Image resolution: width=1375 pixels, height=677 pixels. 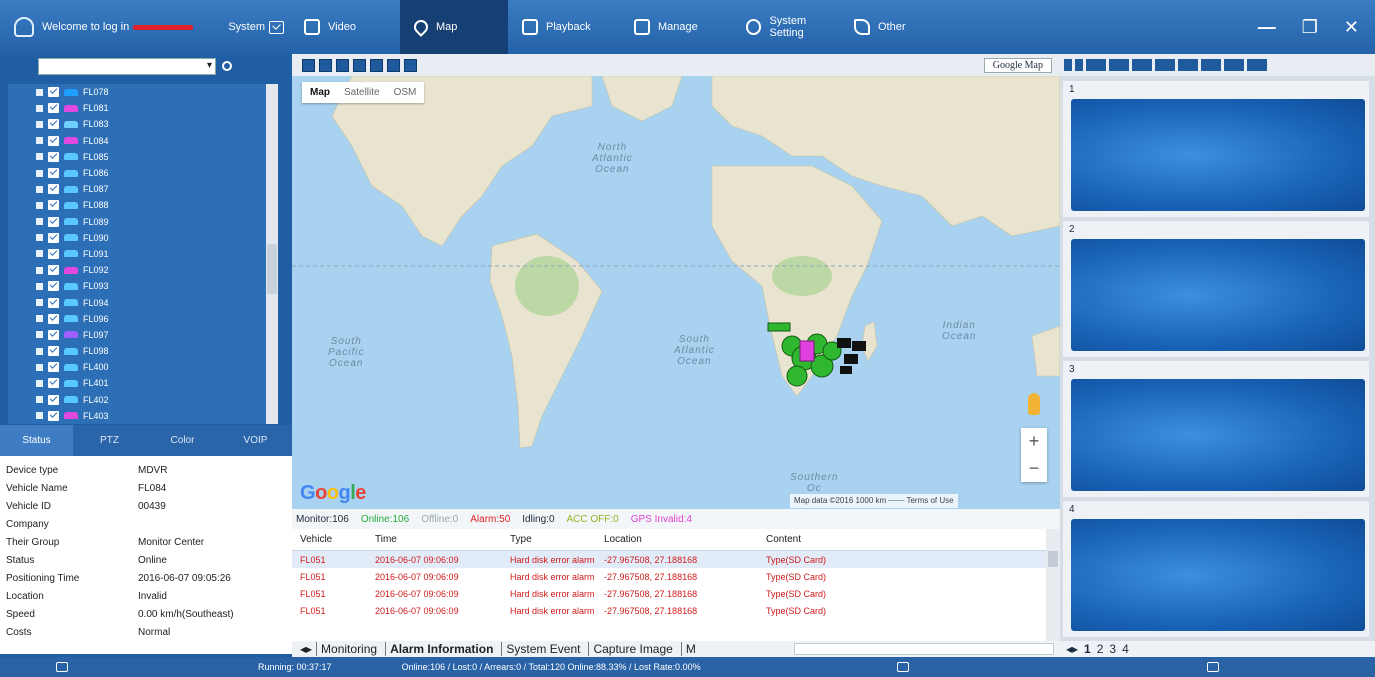 What do you see at coordinates (1188, 65) in the screenshot?
I see `audio-icon` at bounding box center [1188, 65].